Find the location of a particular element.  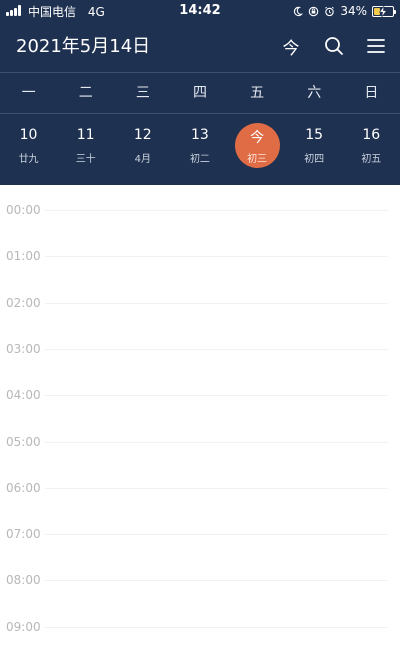

hour-label: 01:00 is located at coordinates (23, 256).